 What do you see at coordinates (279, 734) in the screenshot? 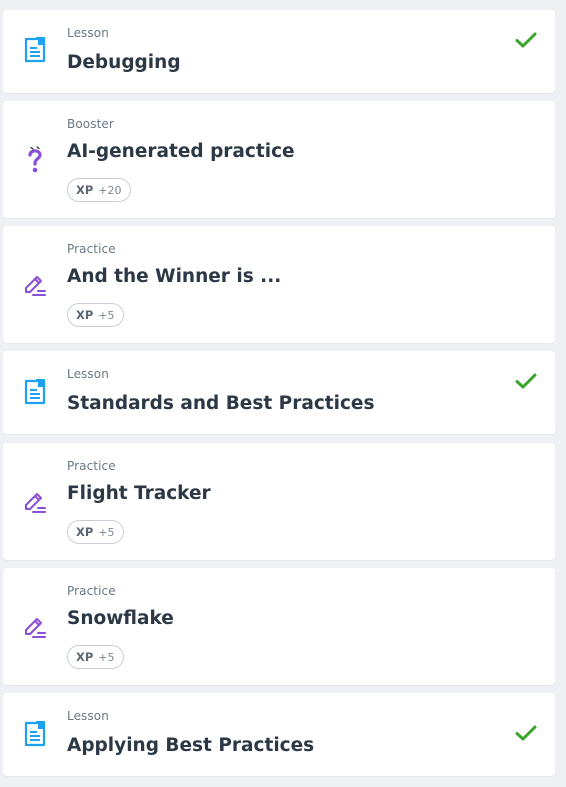
I see `list-item-applying-best-practices: Lesson Applying Best Practices` at bounding box center [279, 734].